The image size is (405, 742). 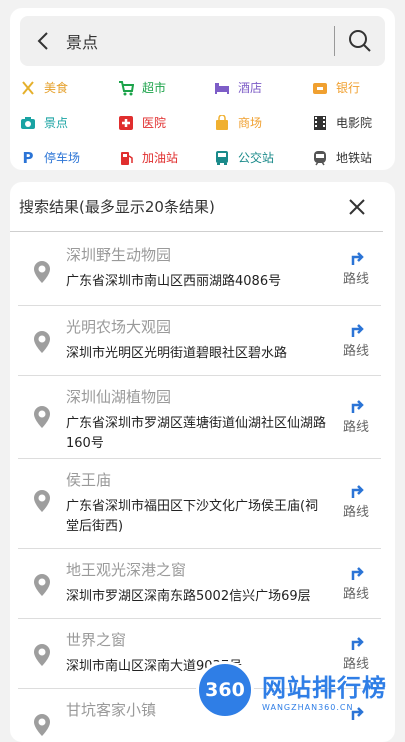 I want to click on hospital-cross-icon, so click(x=126, y=123).